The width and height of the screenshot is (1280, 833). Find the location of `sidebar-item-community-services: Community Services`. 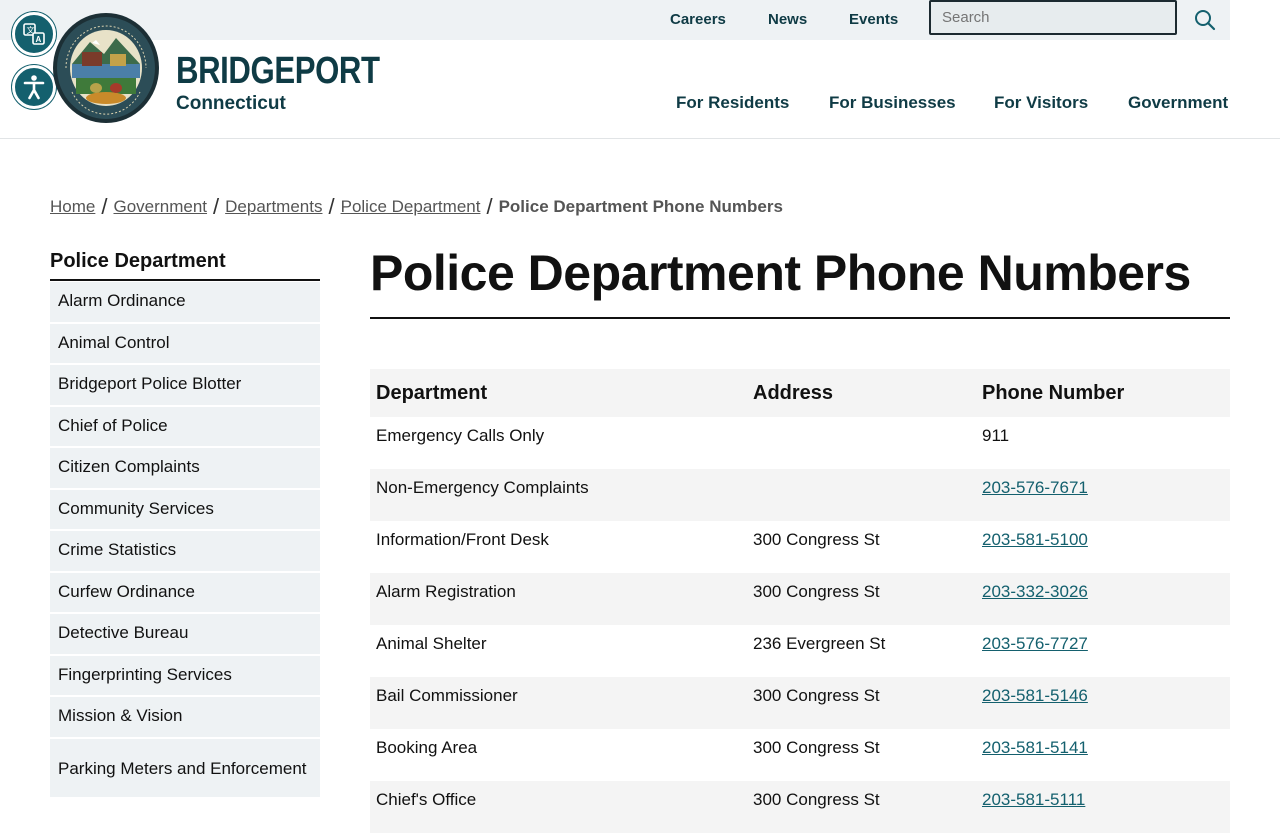

sidebar-item-community-services: Community Services is located at coordinates (185, 509).